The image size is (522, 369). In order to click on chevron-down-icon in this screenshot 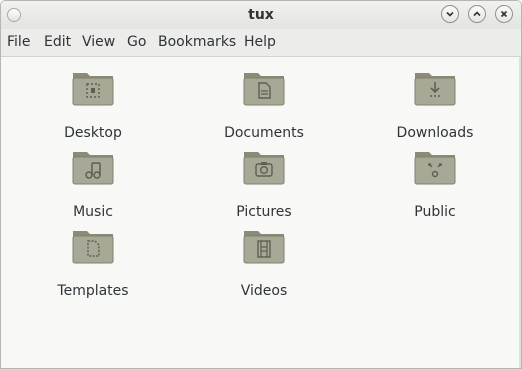, I will do `click(450, 14)`.